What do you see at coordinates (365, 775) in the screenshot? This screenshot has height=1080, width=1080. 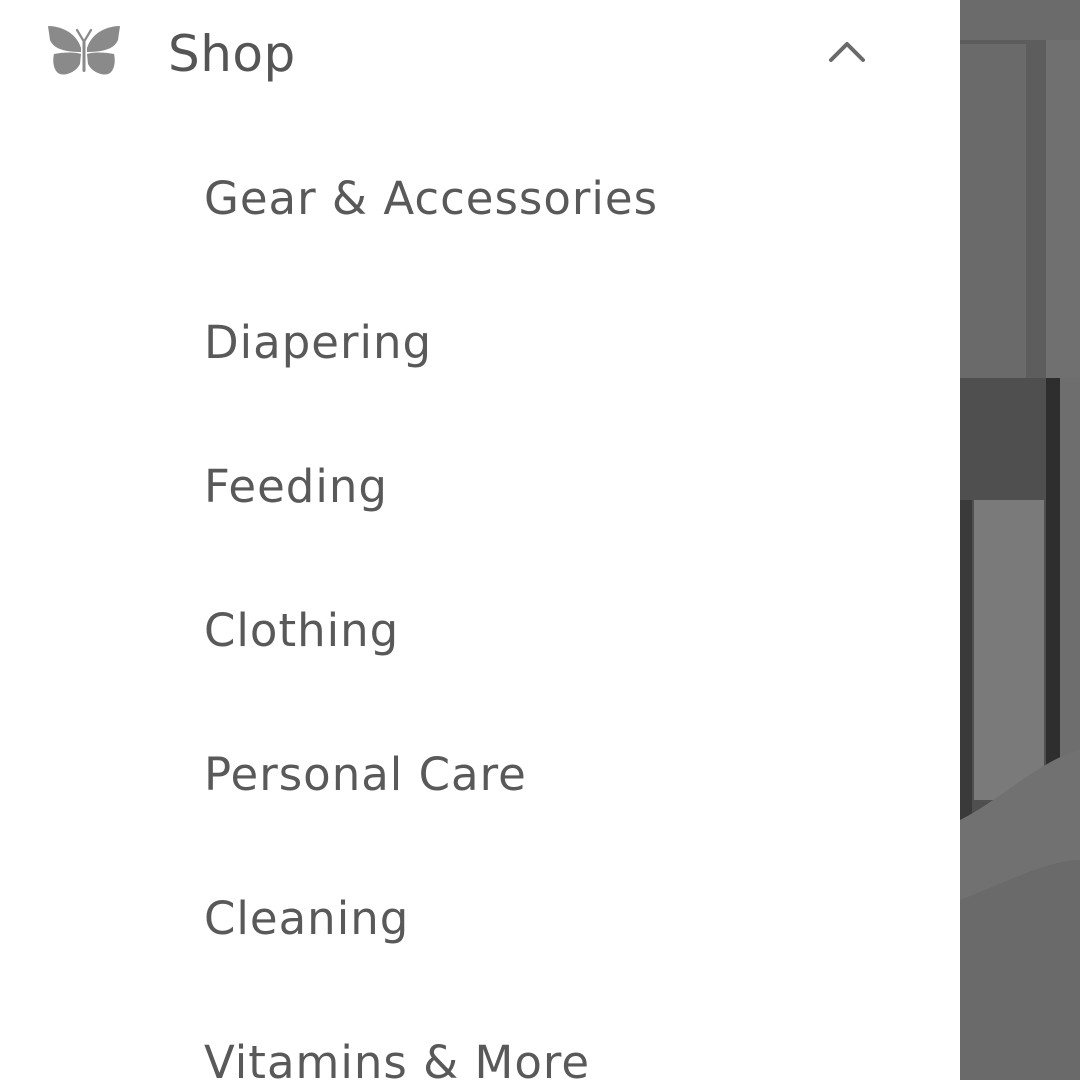 I see `menu-item-personal-care: Personal Care` at bounding box center [365, 775].